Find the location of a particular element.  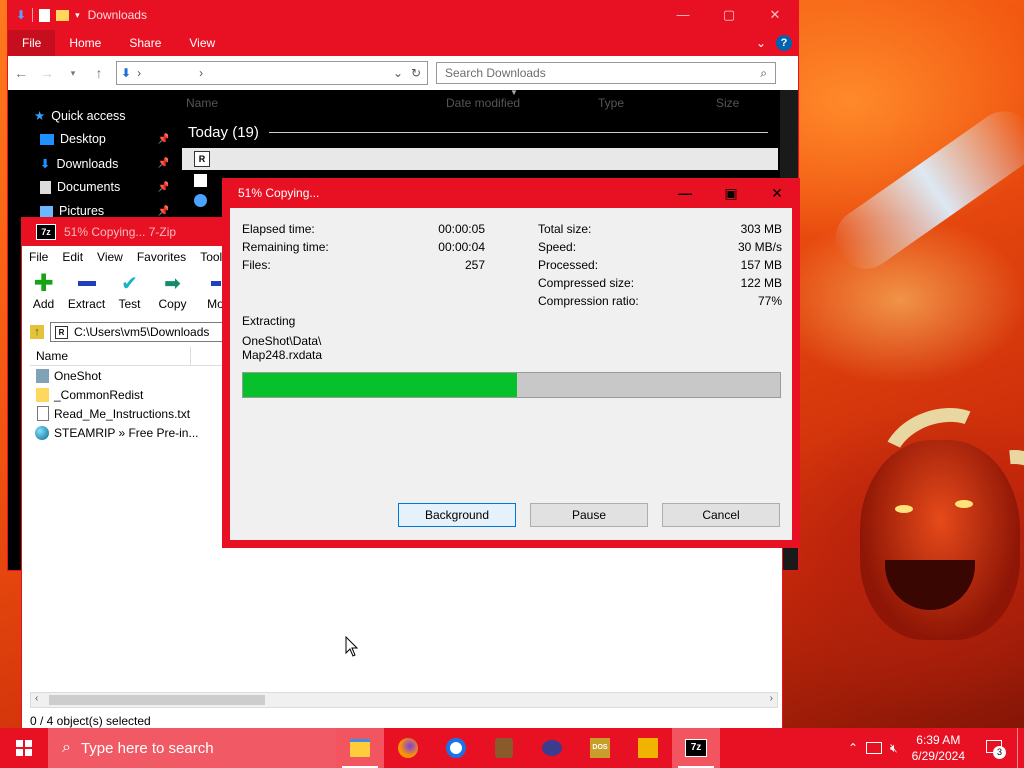

notifications-button: 3 is located at coordinates (994, 748).